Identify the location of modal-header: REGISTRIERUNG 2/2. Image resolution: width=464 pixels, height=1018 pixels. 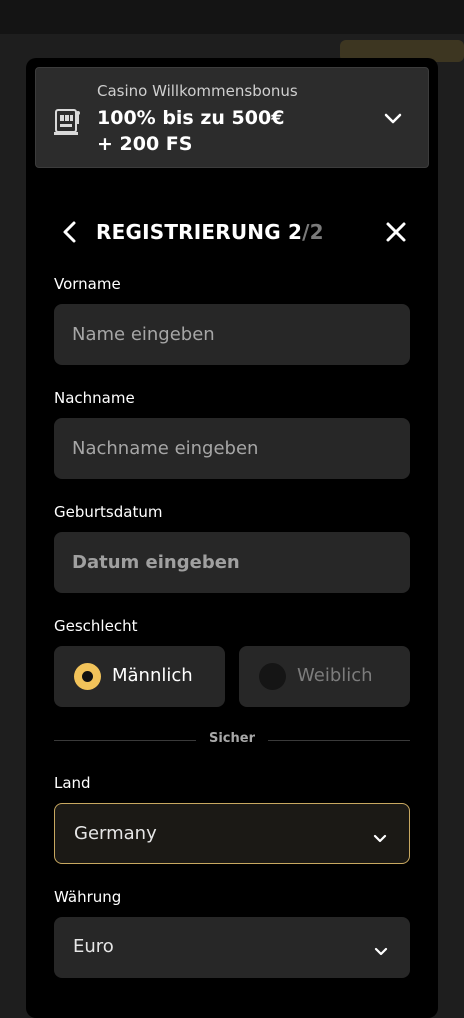
(232, 232).